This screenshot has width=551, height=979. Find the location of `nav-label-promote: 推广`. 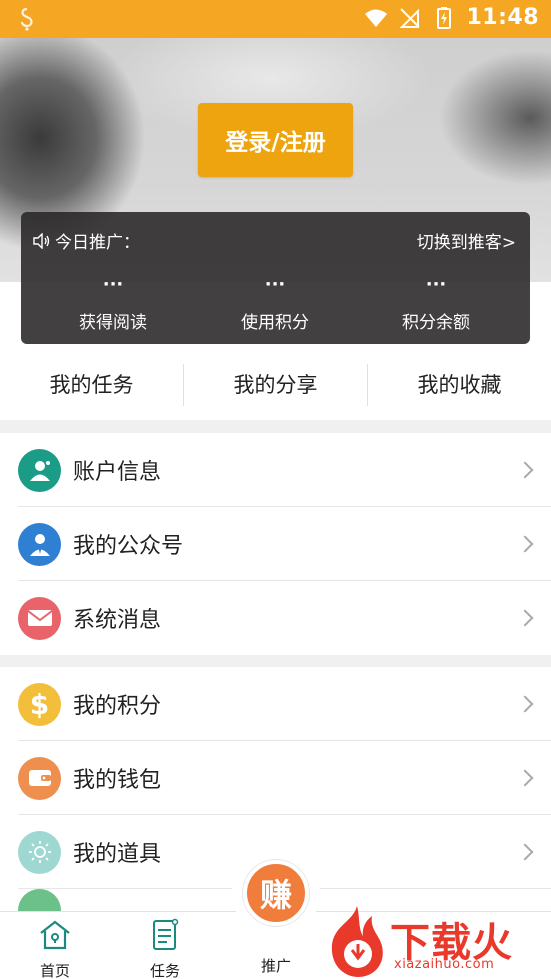

nav-label-promote: 推广 is located at coordinates (276, 965).